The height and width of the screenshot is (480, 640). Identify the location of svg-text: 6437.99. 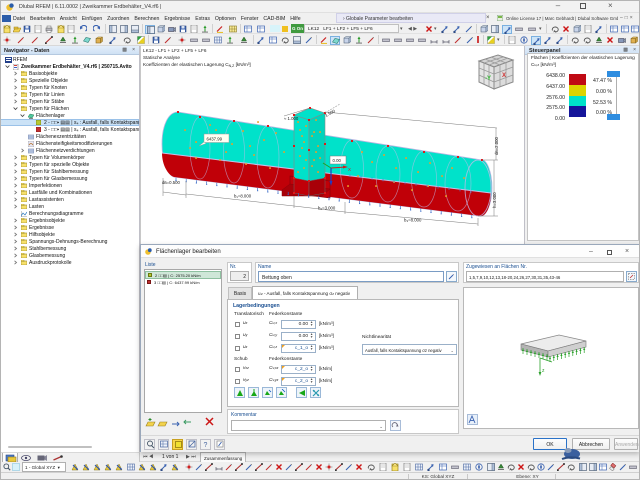
(215, 139).